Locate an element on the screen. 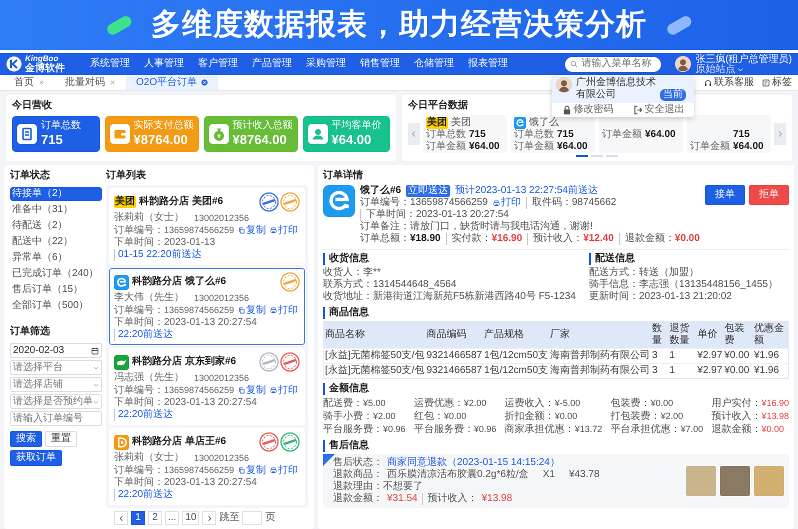 This screenshot has height=529, width=798. column-header: 数量 is located at coordinates (659, 335).